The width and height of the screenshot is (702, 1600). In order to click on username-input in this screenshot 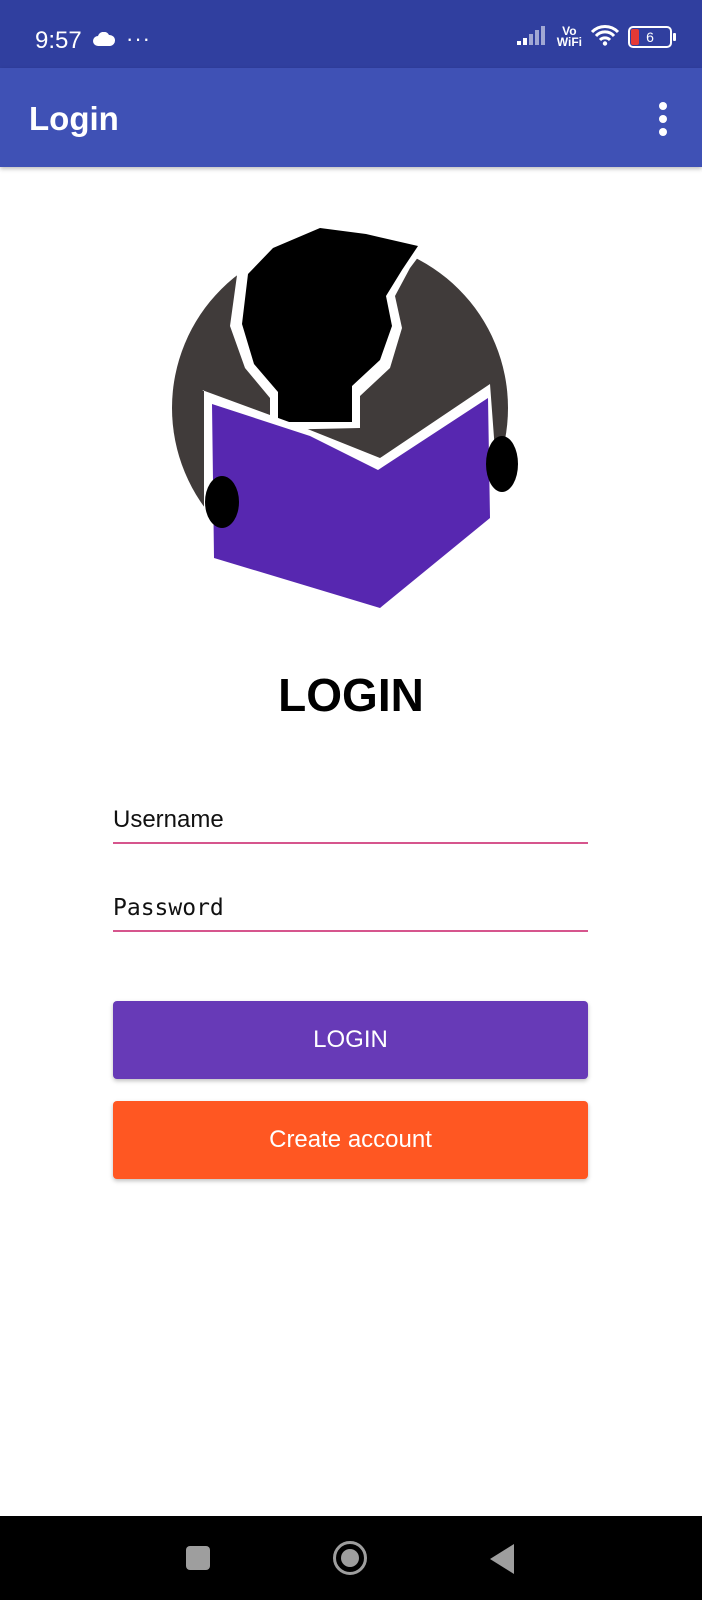, I will do `click(350, 820)`.